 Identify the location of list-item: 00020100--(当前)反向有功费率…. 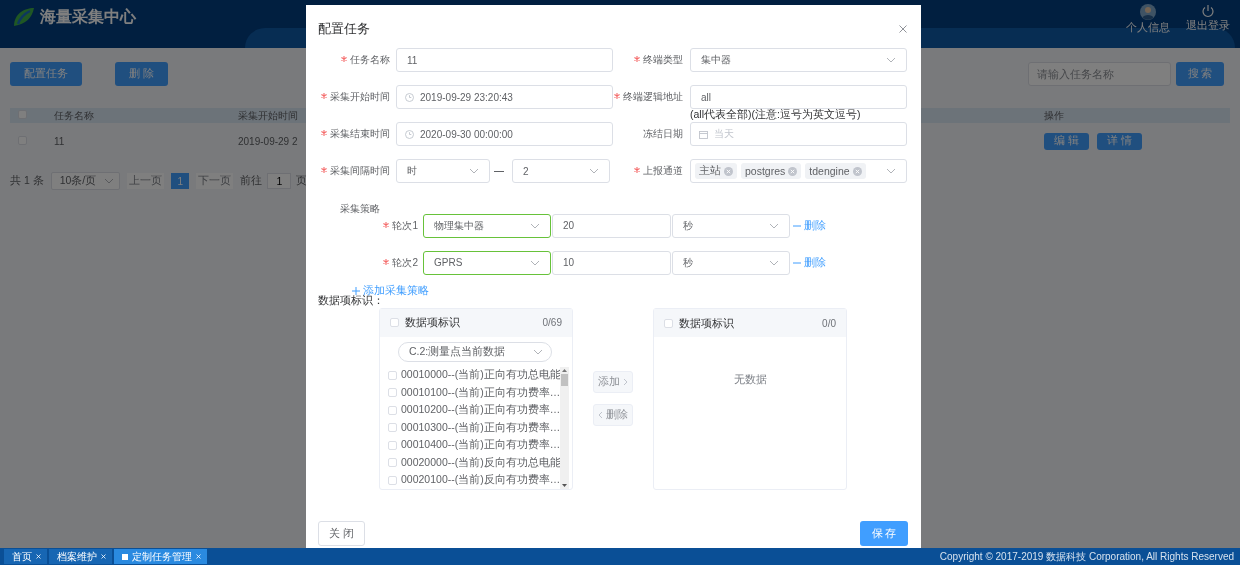
(480, 480).